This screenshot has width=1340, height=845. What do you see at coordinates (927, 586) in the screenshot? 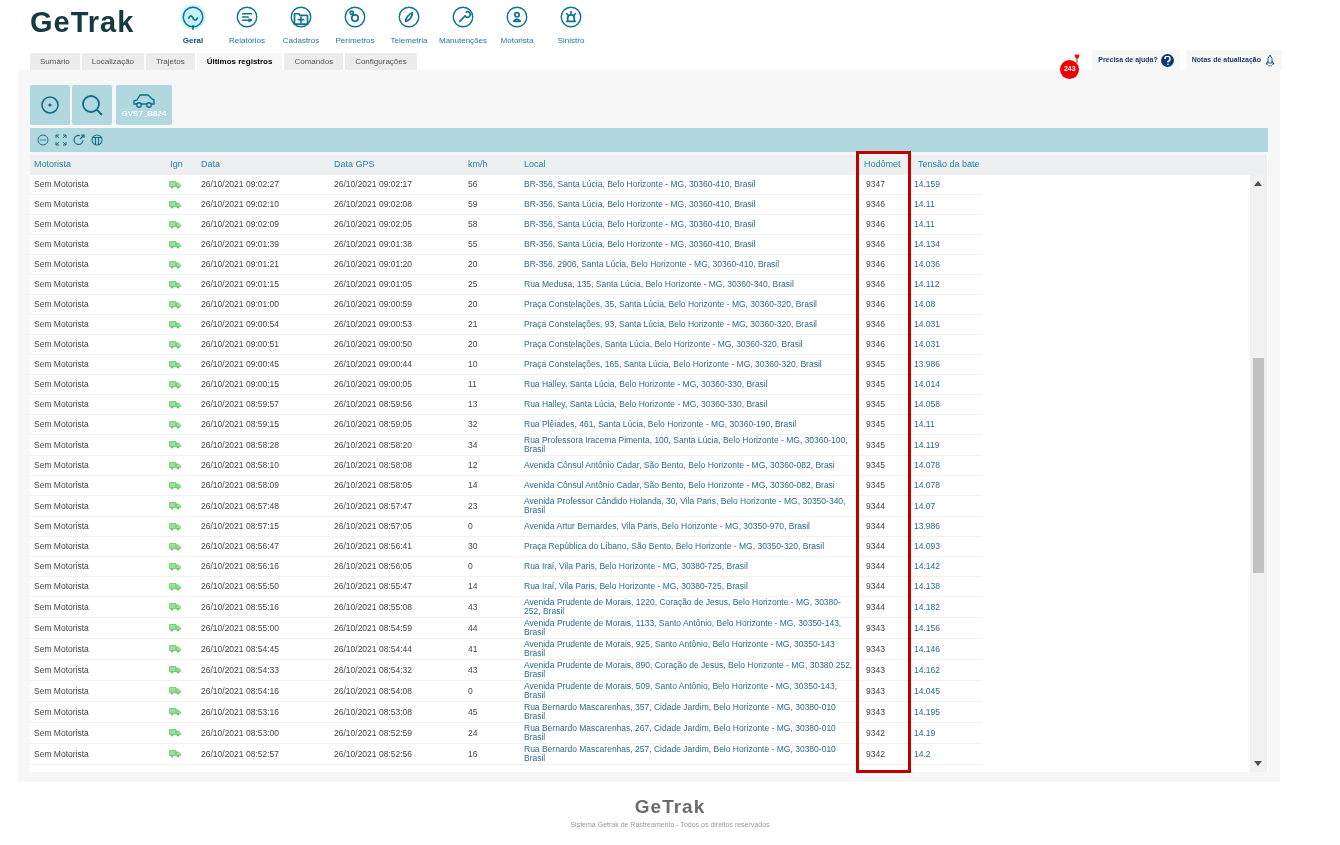
I see `table-cell-text: 14.138` at bounding box center [927, 586].